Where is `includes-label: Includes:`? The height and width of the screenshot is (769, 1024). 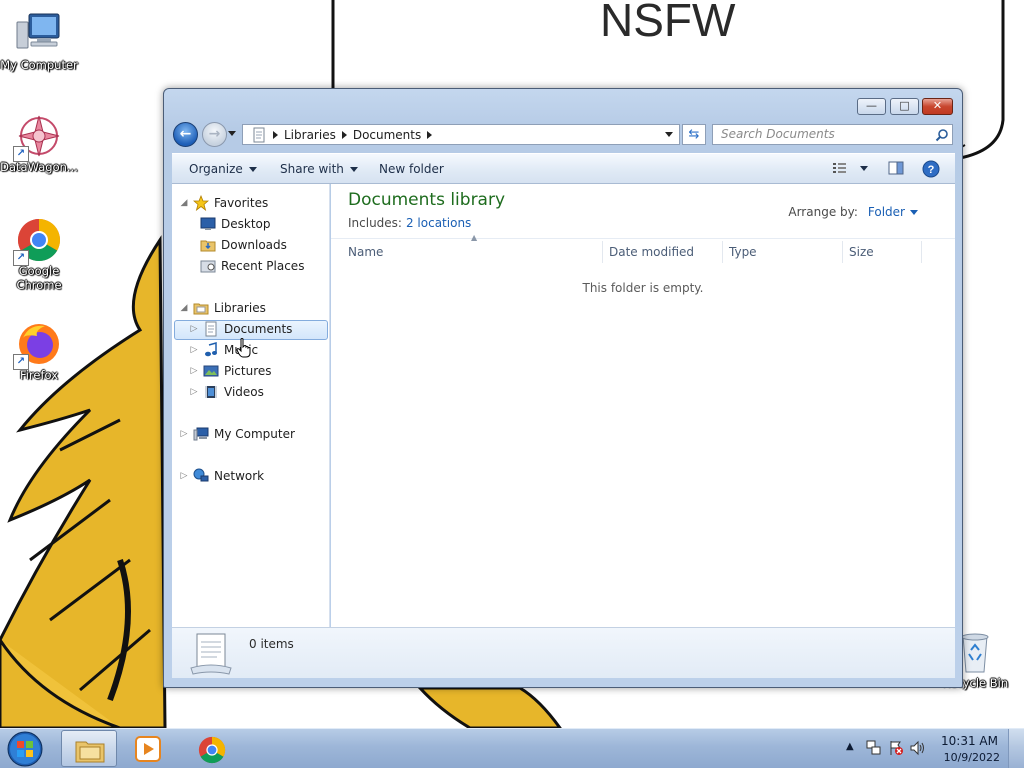 includes-label: Includes: is located at coordinates (375, 223).